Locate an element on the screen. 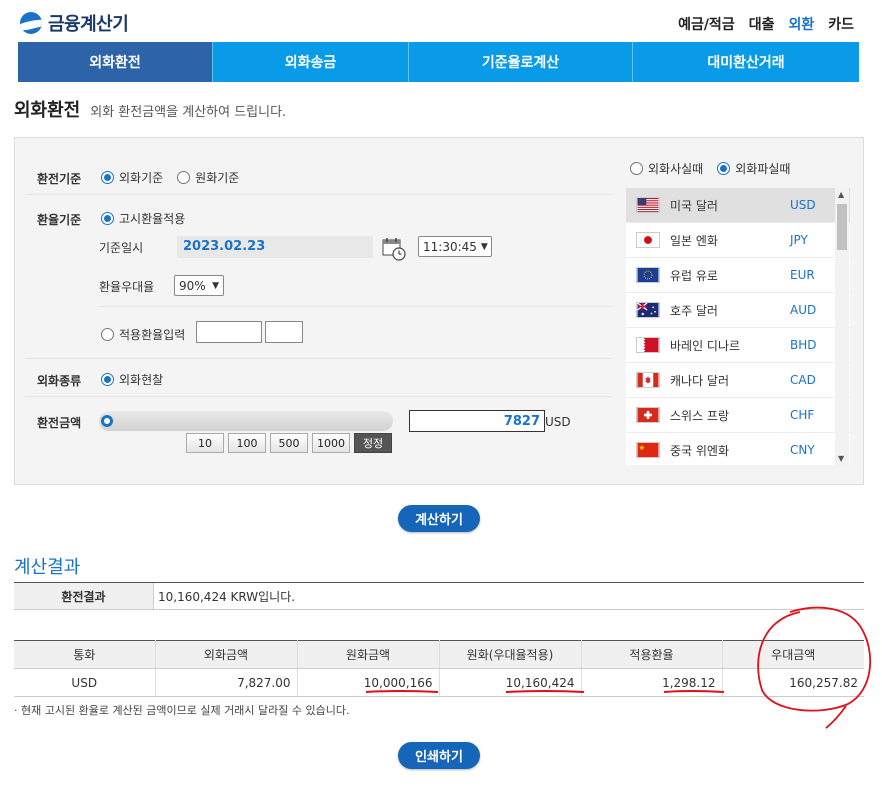 The height and width of the screenshot is (800, 882). result-header-row: 통화 외화금액 원화금액 원화(우대율적용) 적용환율 우대금액 is located at coordinates (439, 654).